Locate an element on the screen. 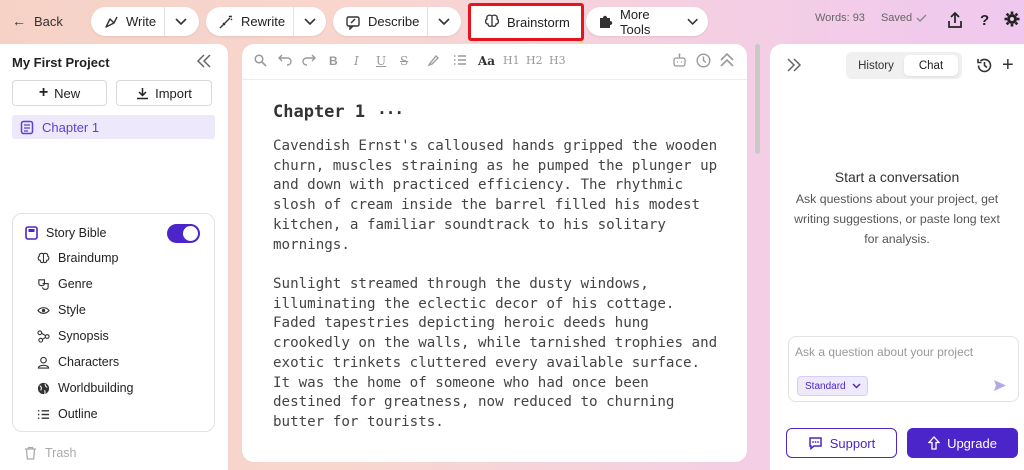 Image resolution: width=1024 pixels, height=470 pixels. tab-chat: Chat is located at coordinates (931, 65).